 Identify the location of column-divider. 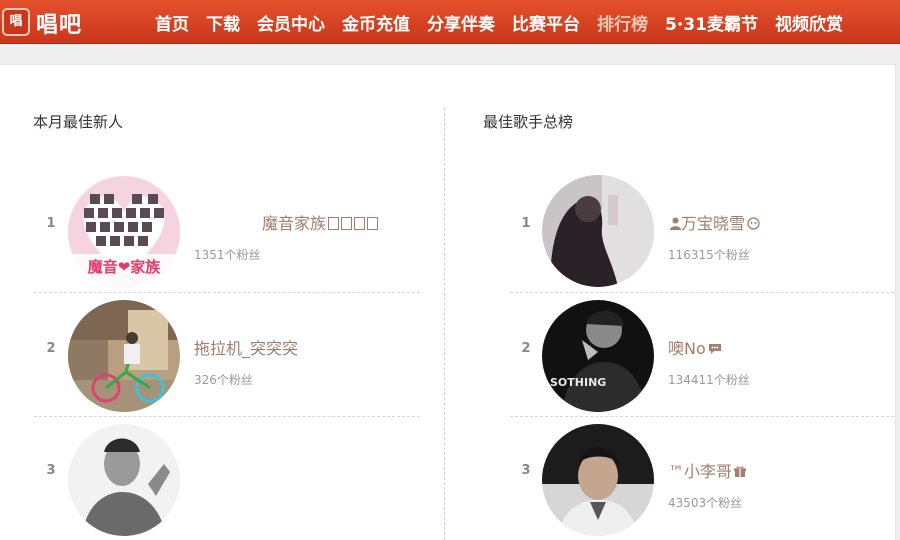
(444, 324).